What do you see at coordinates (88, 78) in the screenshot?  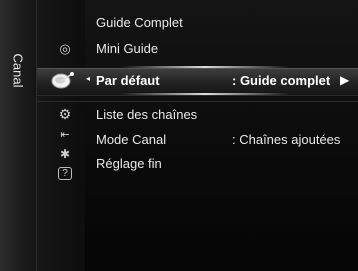 I see `selection-left-arrow-icon: ◂` at bounding box center [88, 78].